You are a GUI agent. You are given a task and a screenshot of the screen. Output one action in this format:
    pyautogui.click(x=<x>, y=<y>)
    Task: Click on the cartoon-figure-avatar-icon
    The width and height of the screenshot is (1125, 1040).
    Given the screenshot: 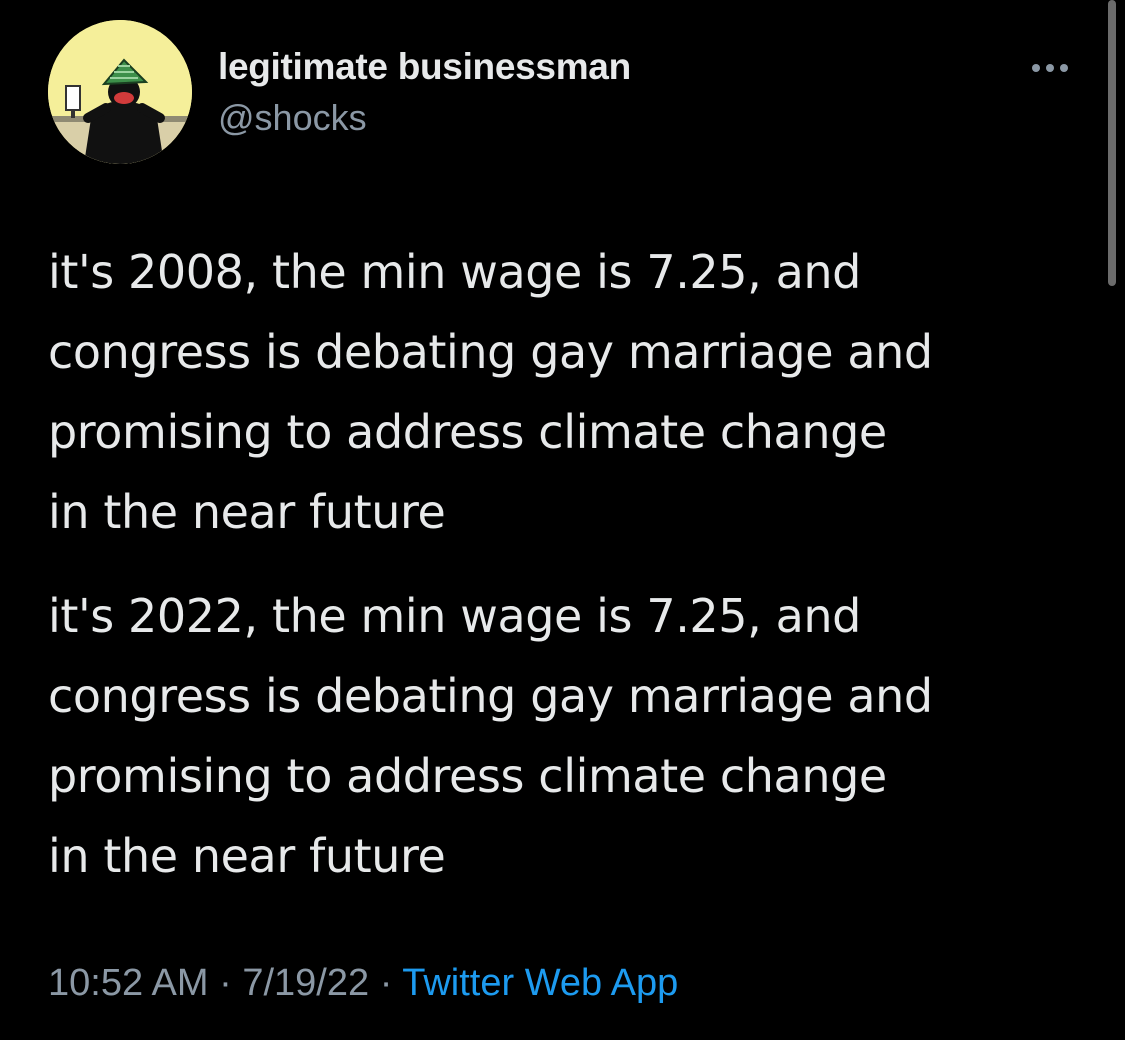 What is the action you would take?
    pyautogui.click(x=120, y=92)
    